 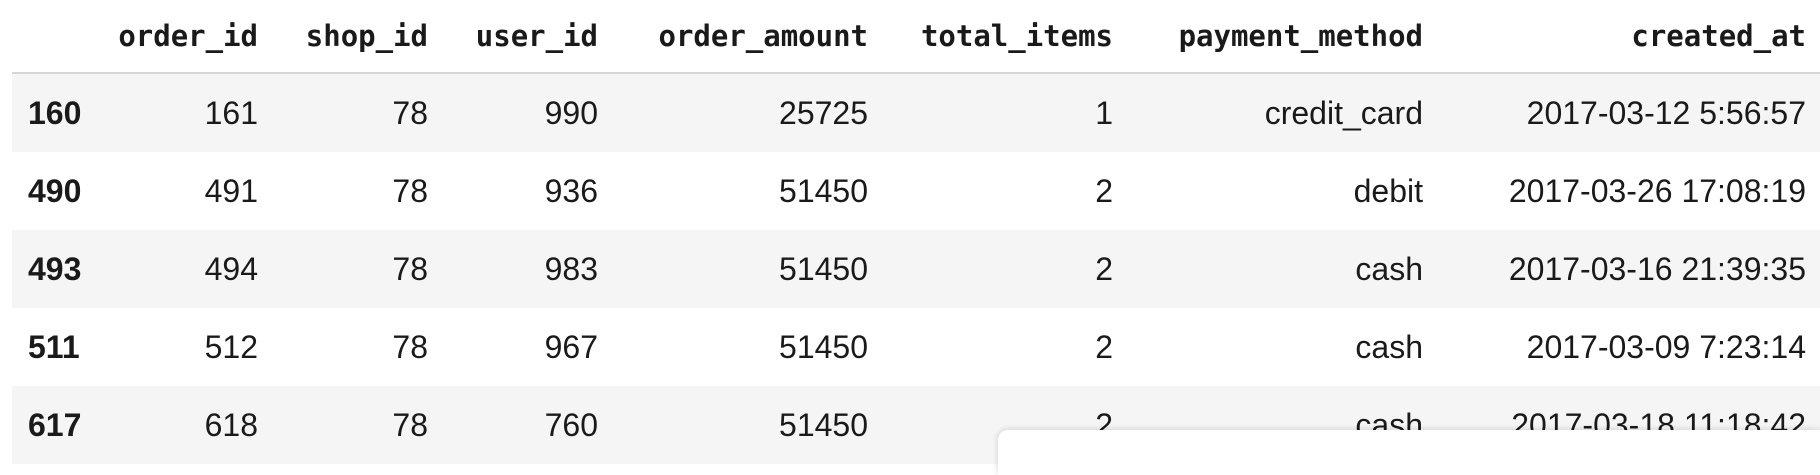 What do you see at coordinates (1004, 37) in the screenshot?
I see `column-header: total_items` at bounding box center [1004, 37].